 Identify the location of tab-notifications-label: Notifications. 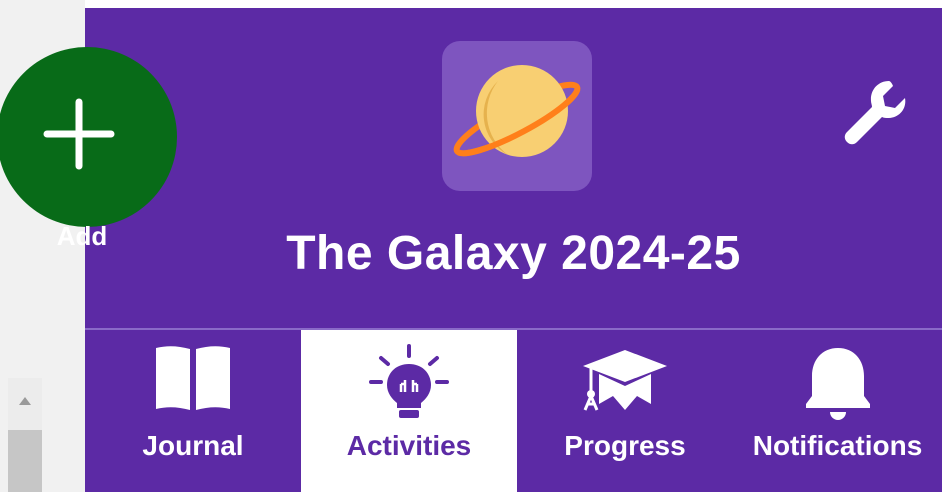
(837, 445).